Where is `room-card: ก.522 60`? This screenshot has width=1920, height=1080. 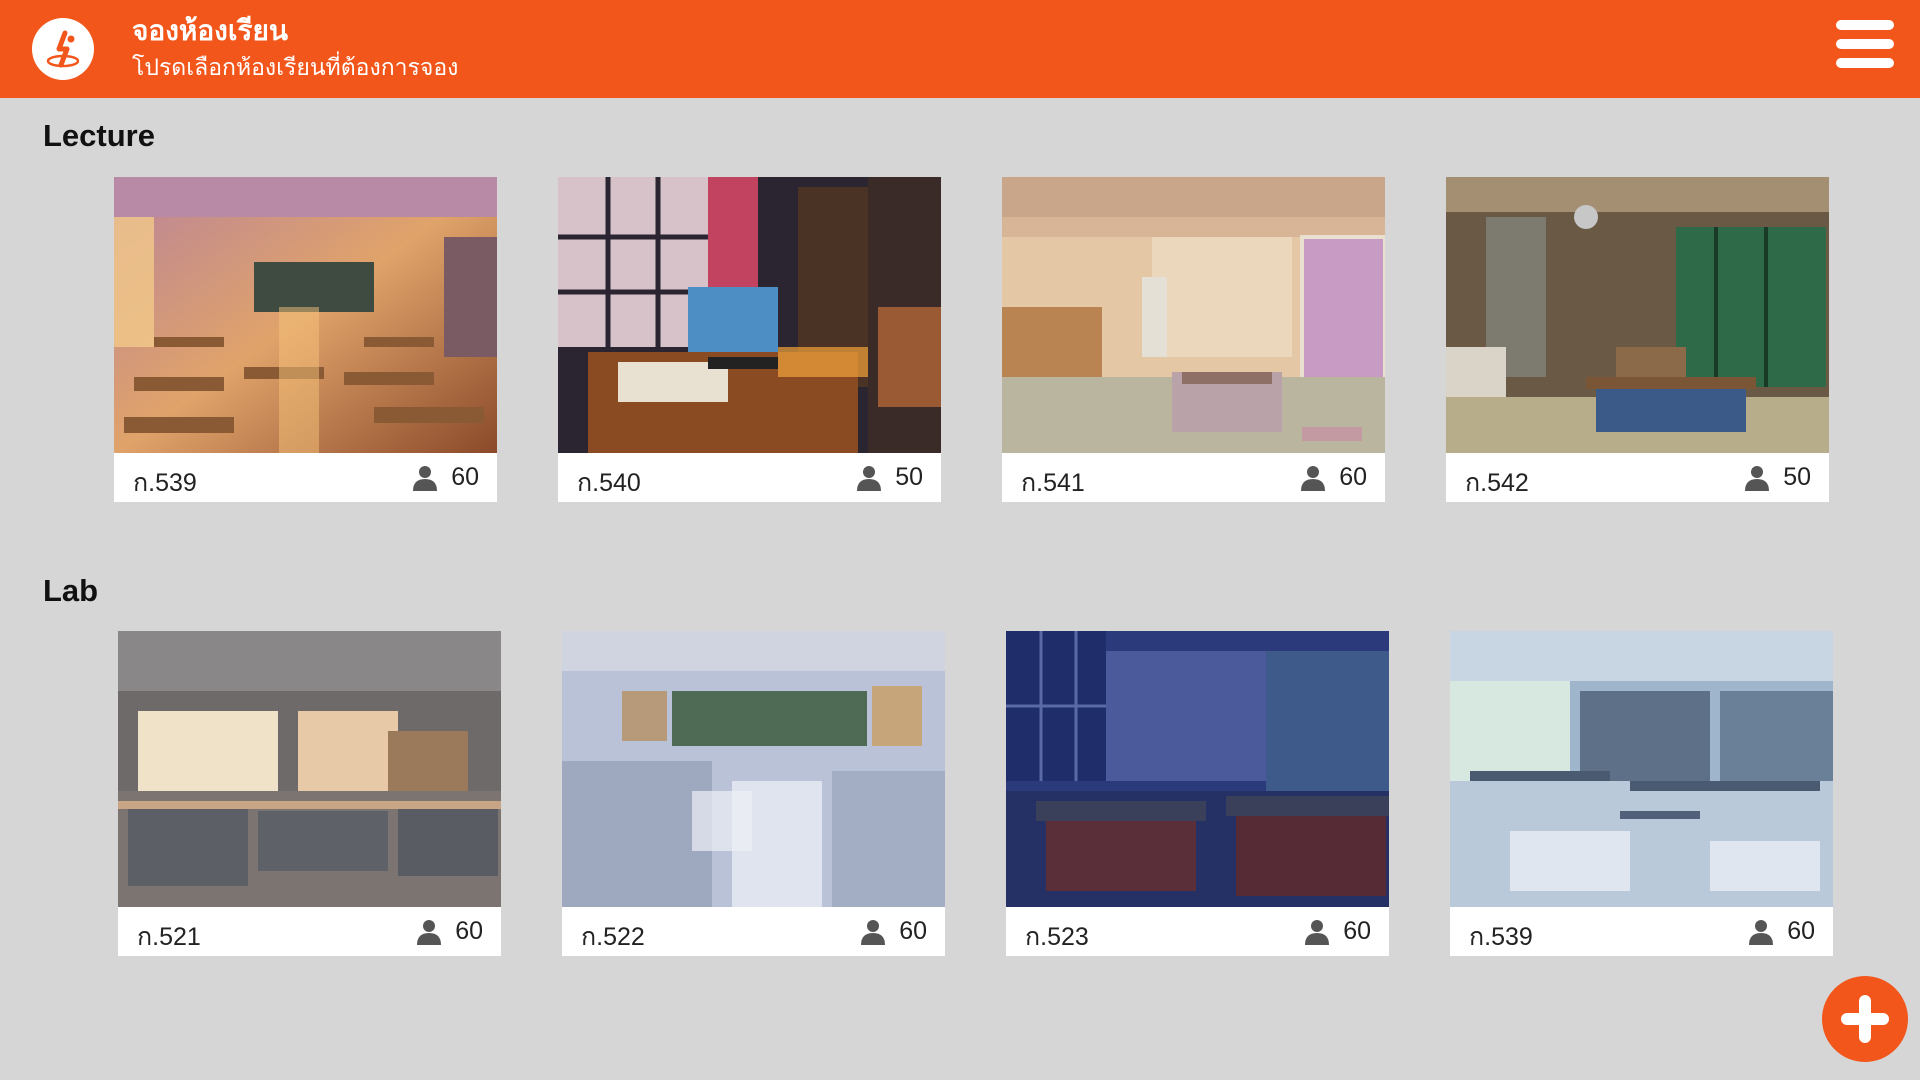
room-card: ก.522 60 is located at coordinates (753, 793).